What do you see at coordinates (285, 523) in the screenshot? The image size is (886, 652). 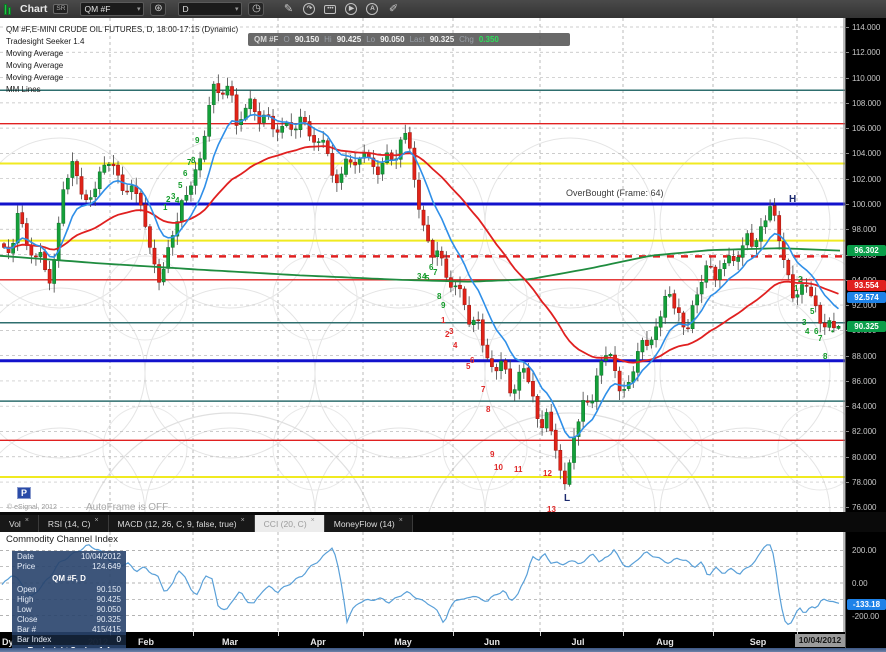 I see `tab-label: CCI (20, C)` at bounding box center [285, 523].